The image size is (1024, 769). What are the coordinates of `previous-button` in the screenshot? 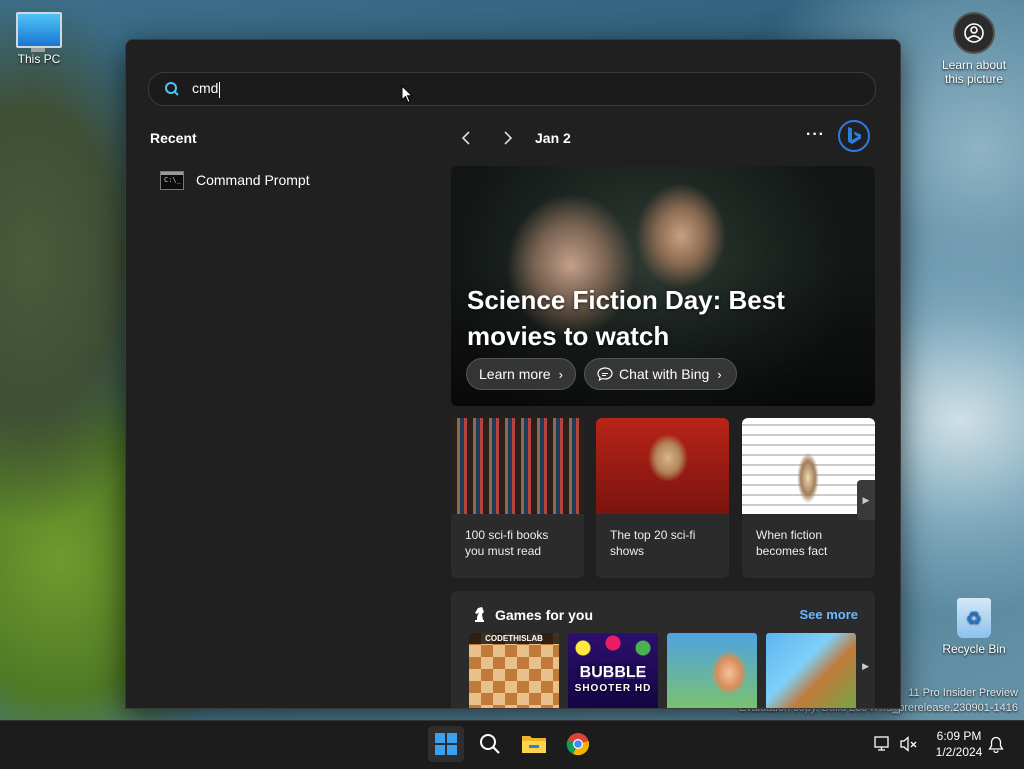 It's located at (467, 138).